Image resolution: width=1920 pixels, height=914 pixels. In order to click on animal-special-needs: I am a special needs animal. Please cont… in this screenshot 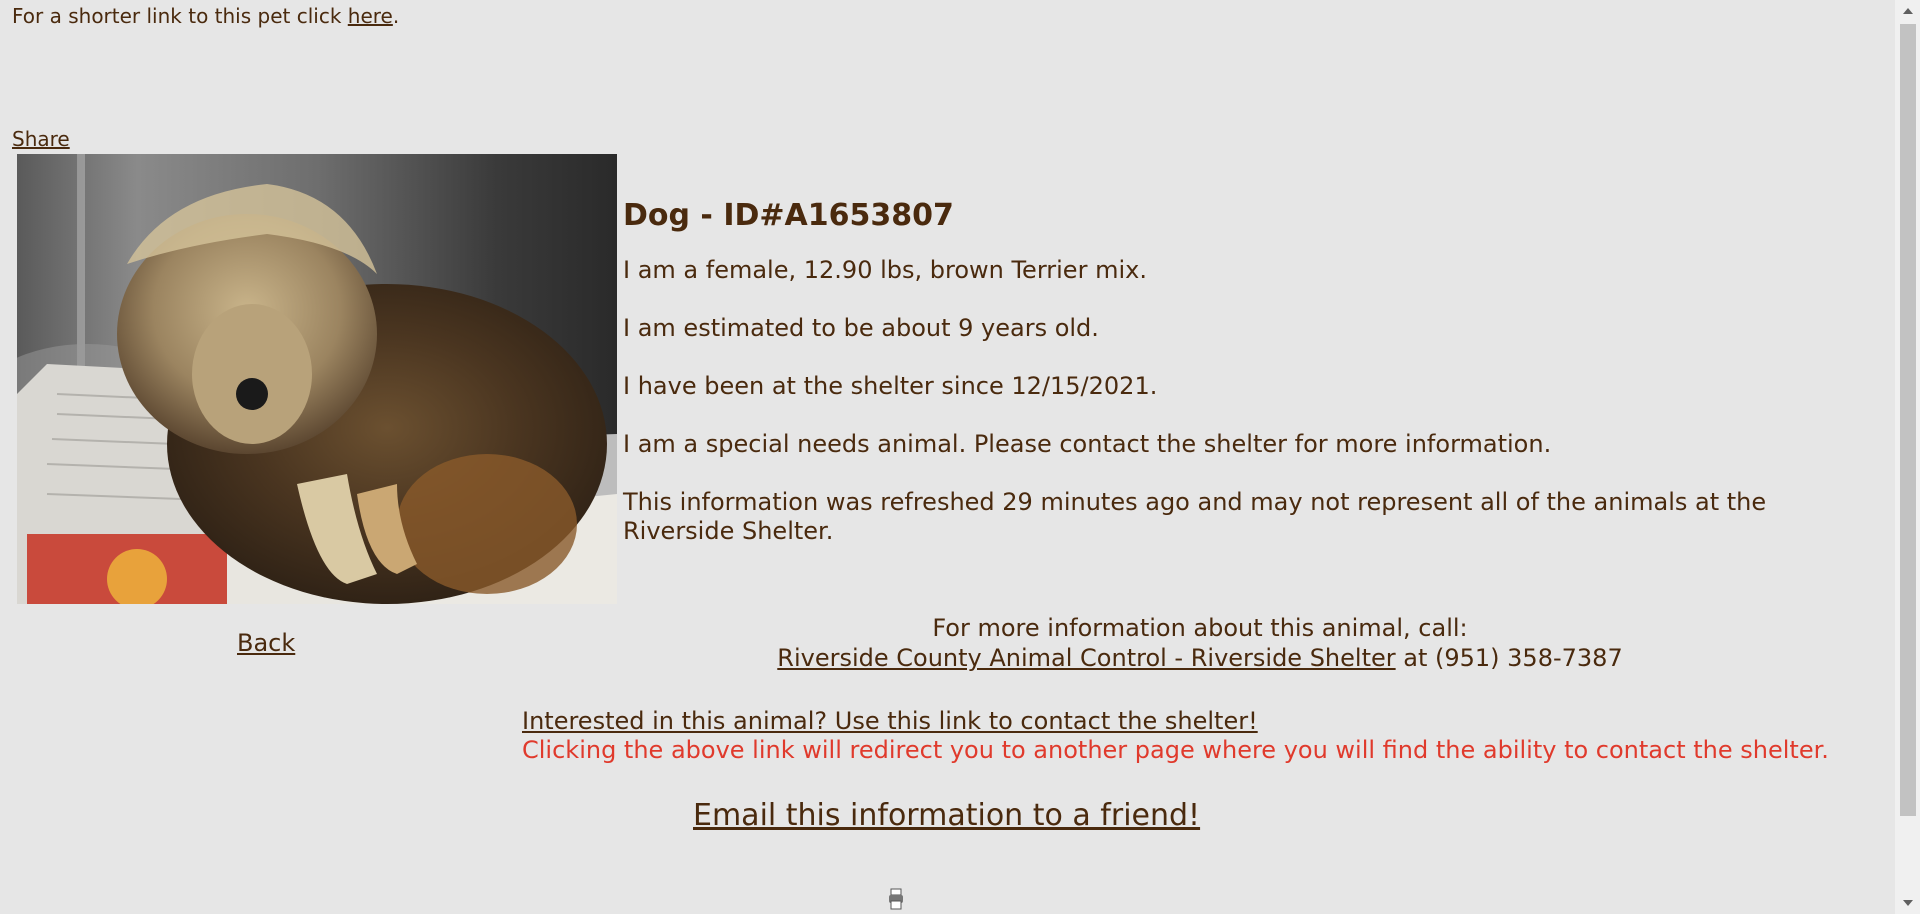, I will do `click(1087, 444)`.